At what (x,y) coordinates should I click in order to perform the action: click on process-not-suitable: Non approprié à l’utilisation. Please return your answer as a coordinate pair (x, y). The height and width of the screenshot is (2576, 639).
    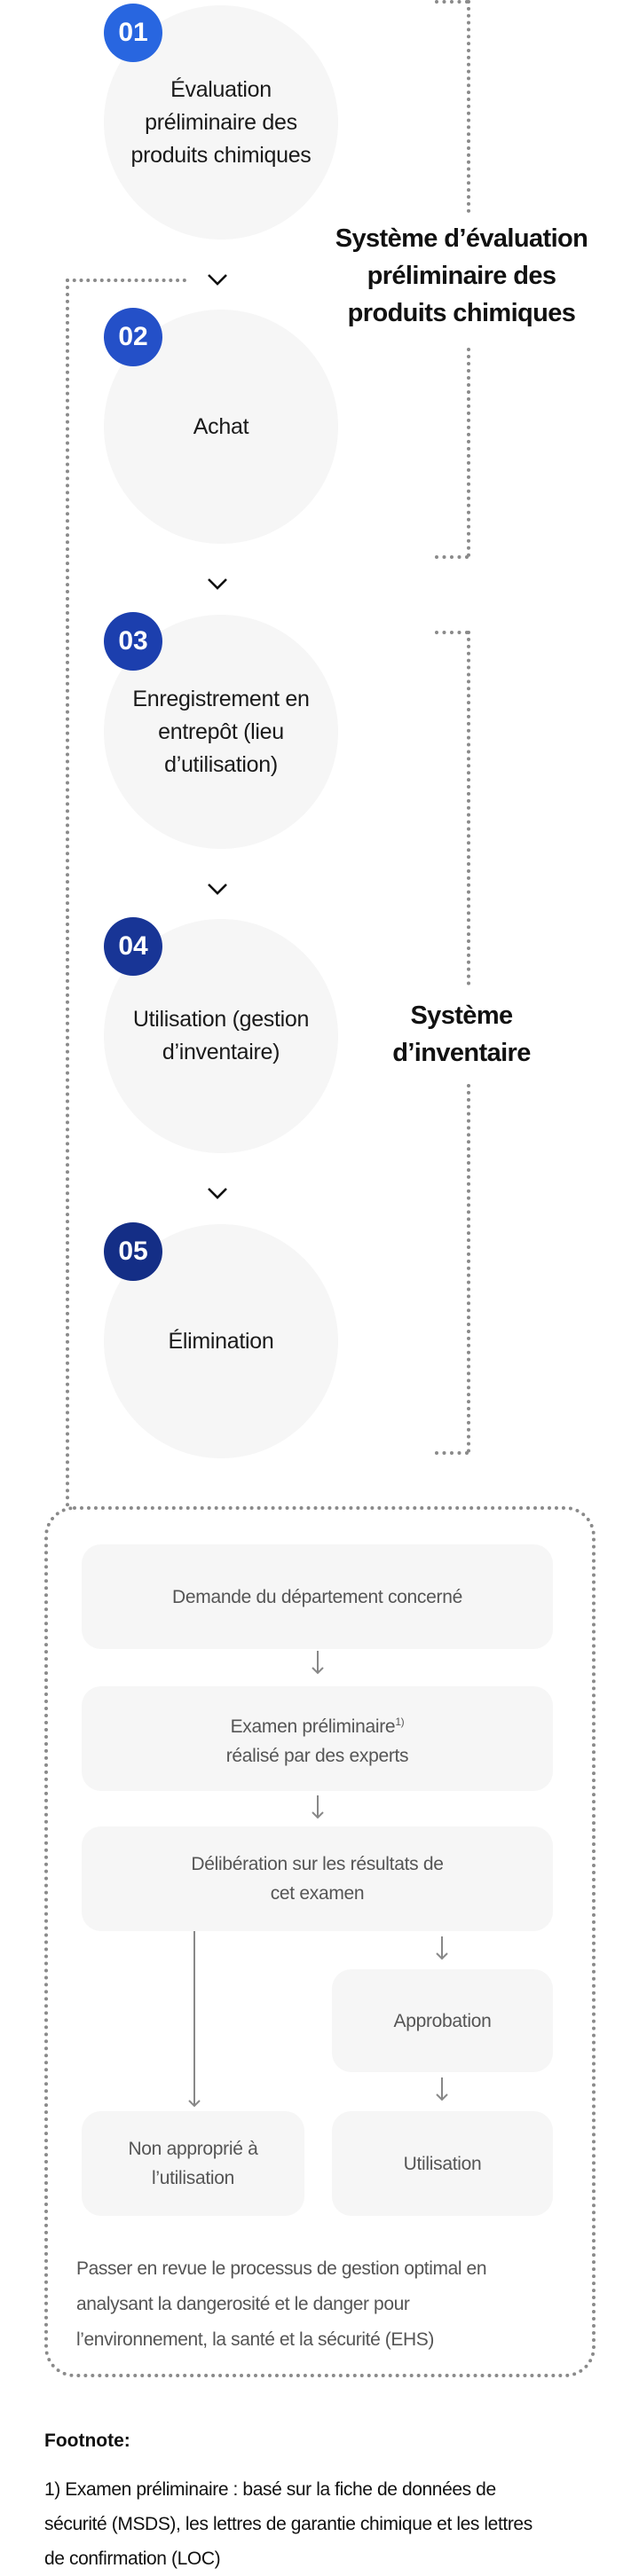
    Looking at the image, I should click on (193, 2163).